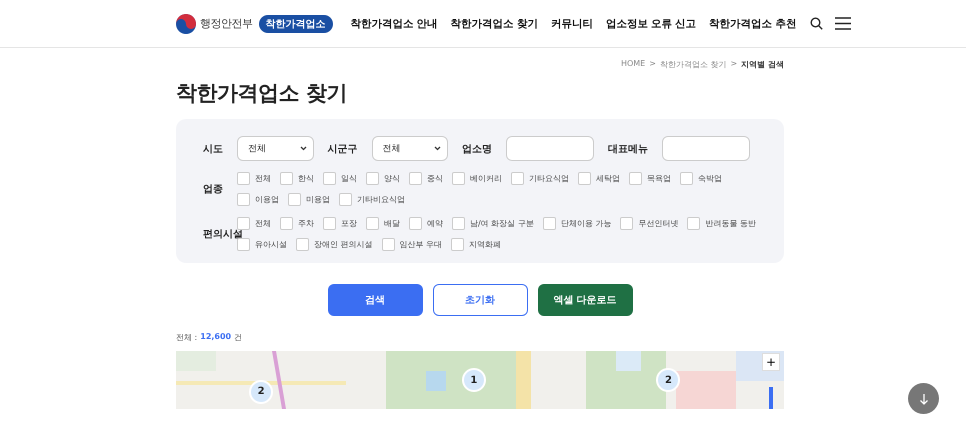 The width and height of the screenshot is (966, 438). I want to click on checkbox-label: 반려동물 동반, so click(730, 223).